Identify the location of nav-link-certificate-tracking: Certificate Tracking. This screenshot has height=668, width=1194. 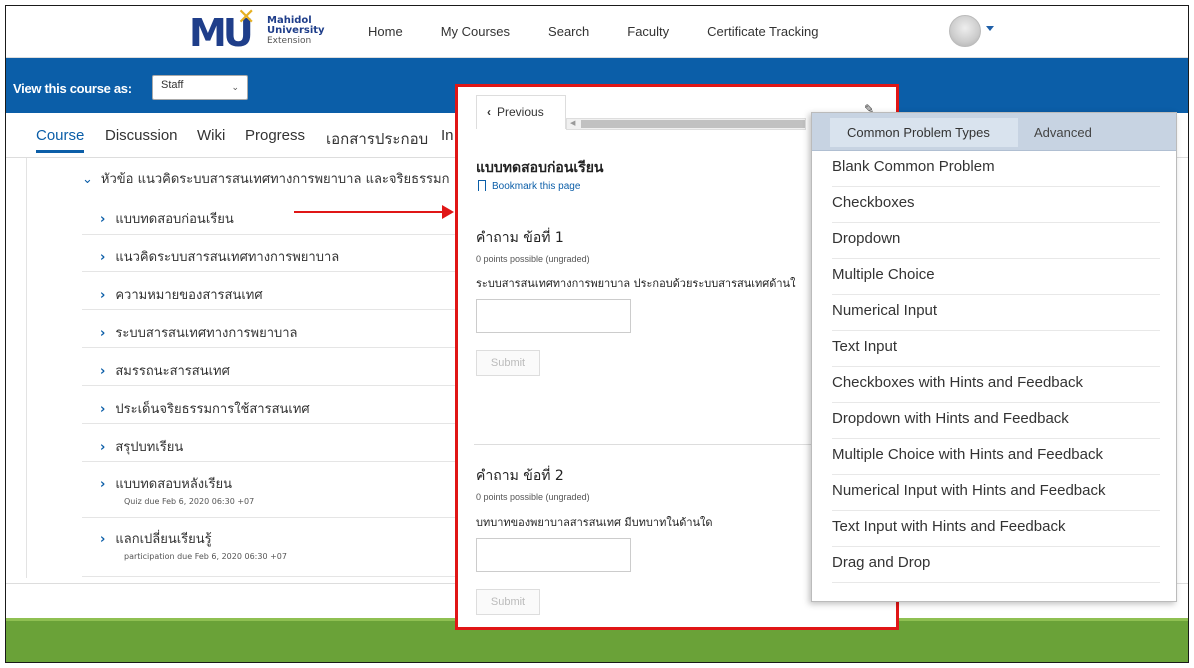
(762, 31).